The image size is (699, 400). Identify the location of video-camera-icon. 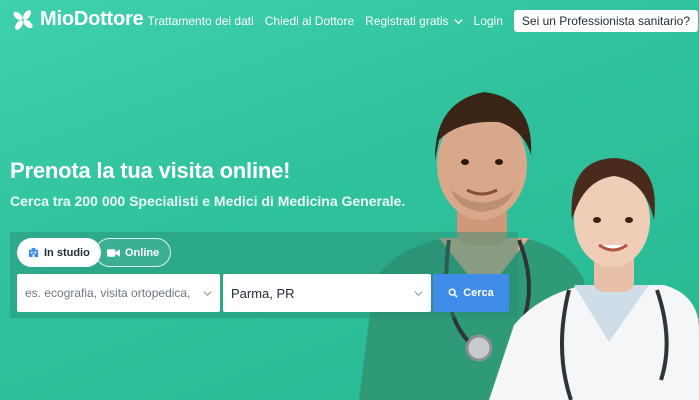
(113, 252).